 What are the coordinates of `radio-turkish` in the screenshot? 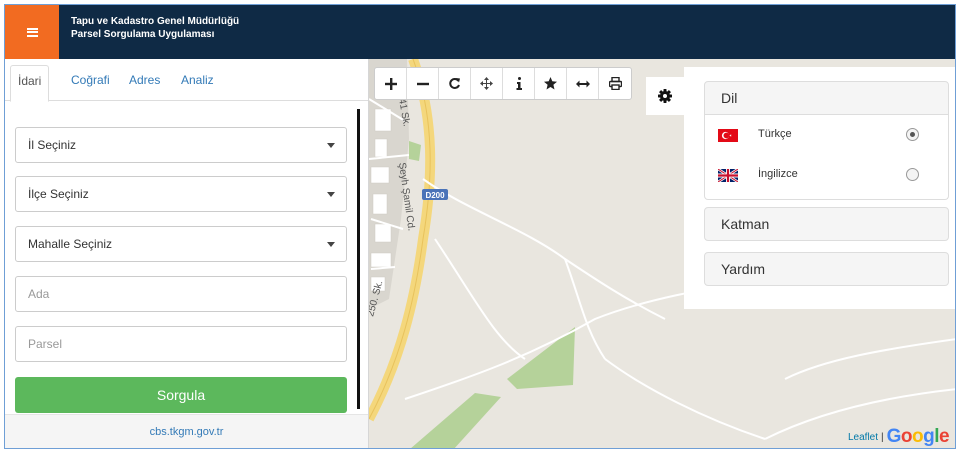 It's located at (912, 134).